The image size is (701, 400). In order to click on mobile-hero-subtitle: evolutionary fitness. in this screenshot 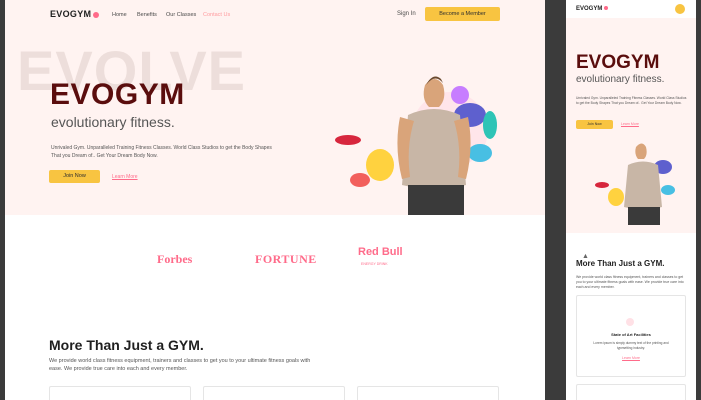, I will do `click(620, 79)`.